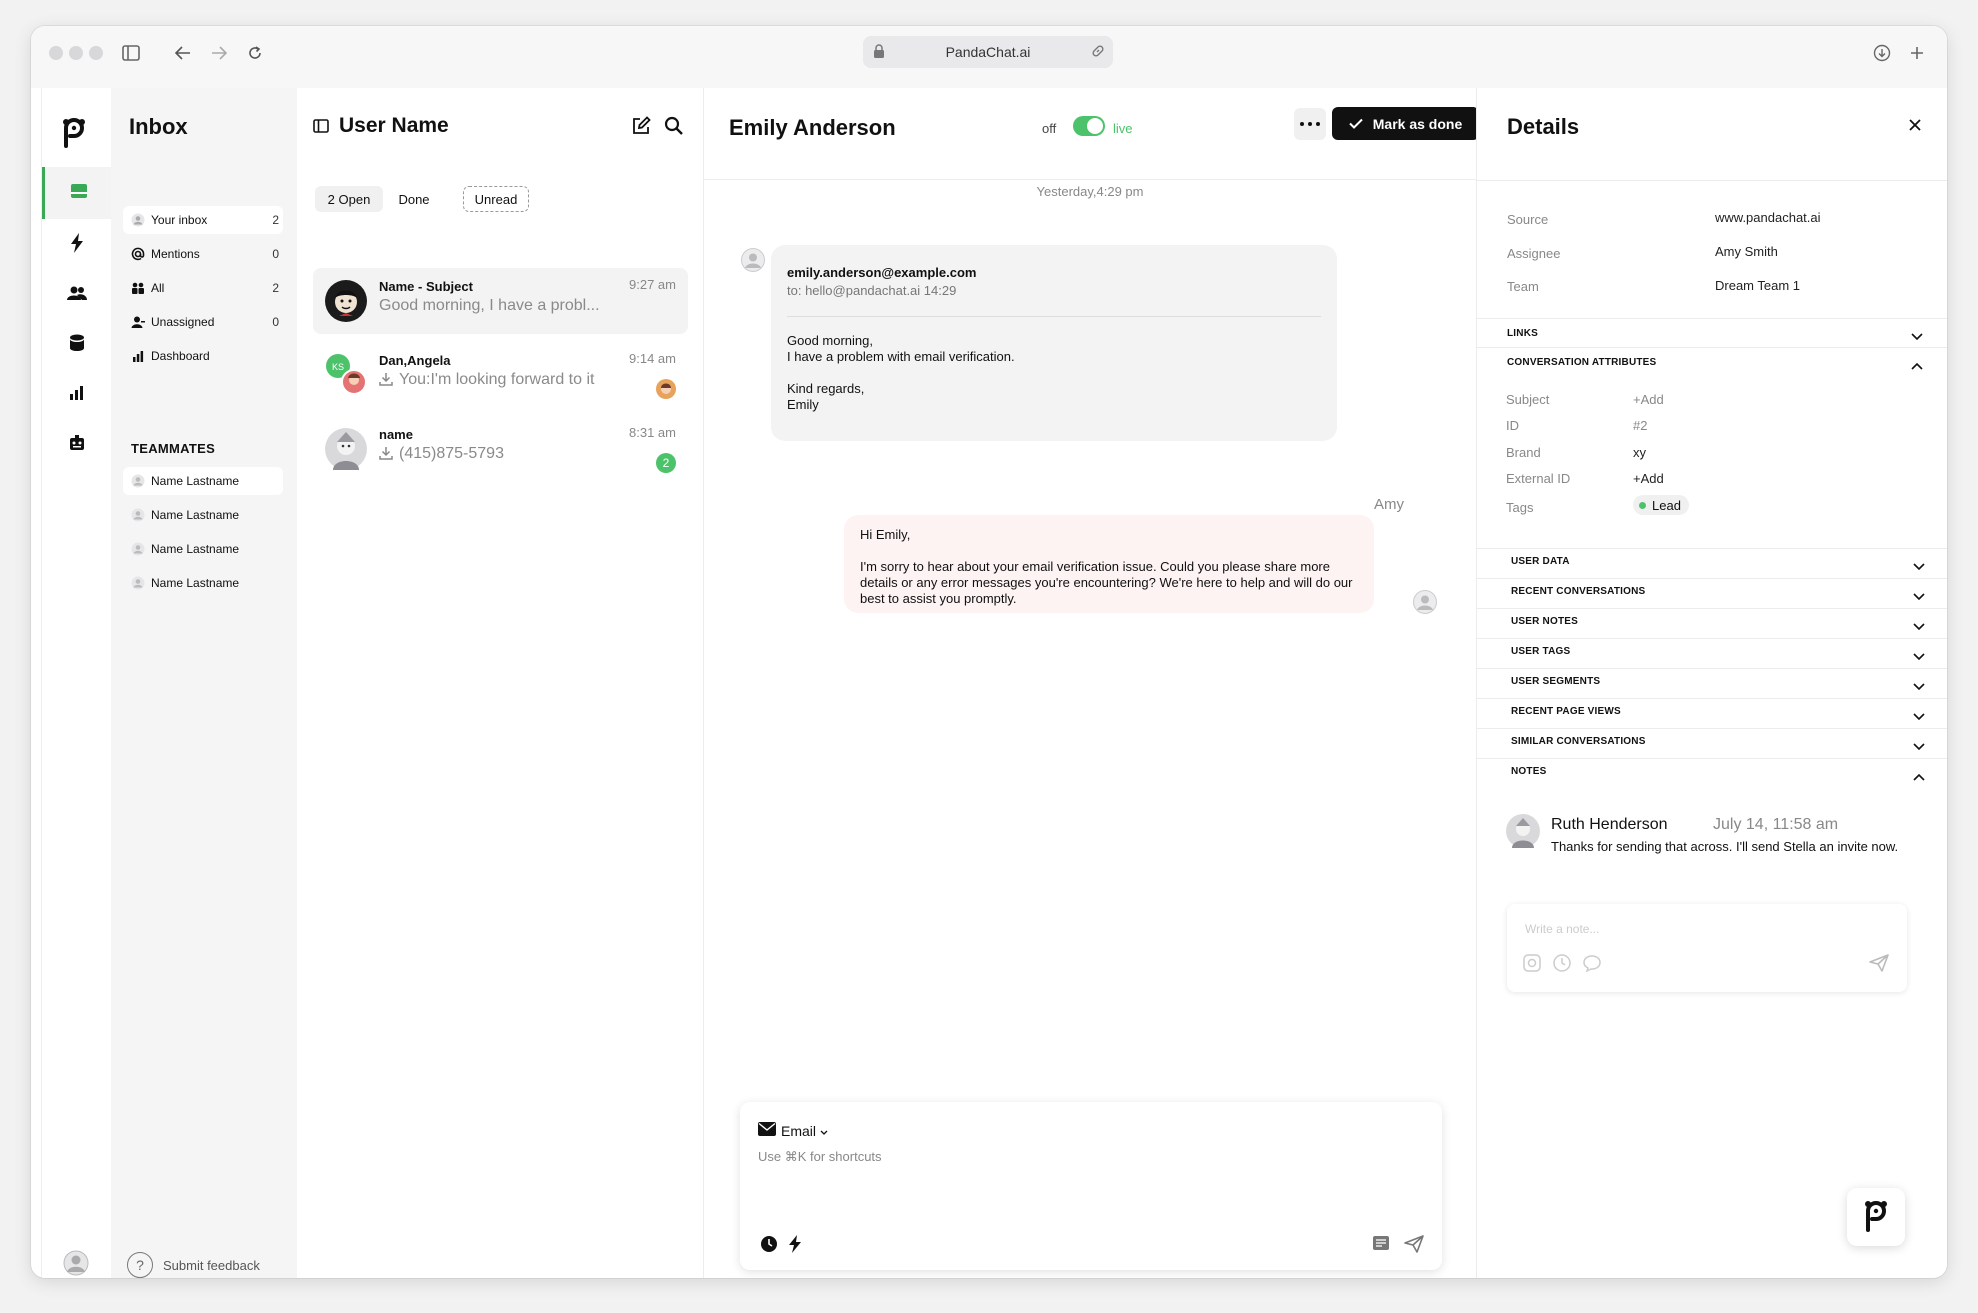 The image size is (1978, 1313). Describe the element at coordinates (219, 53) in the screenshot. I see `forward-icon` at that location.